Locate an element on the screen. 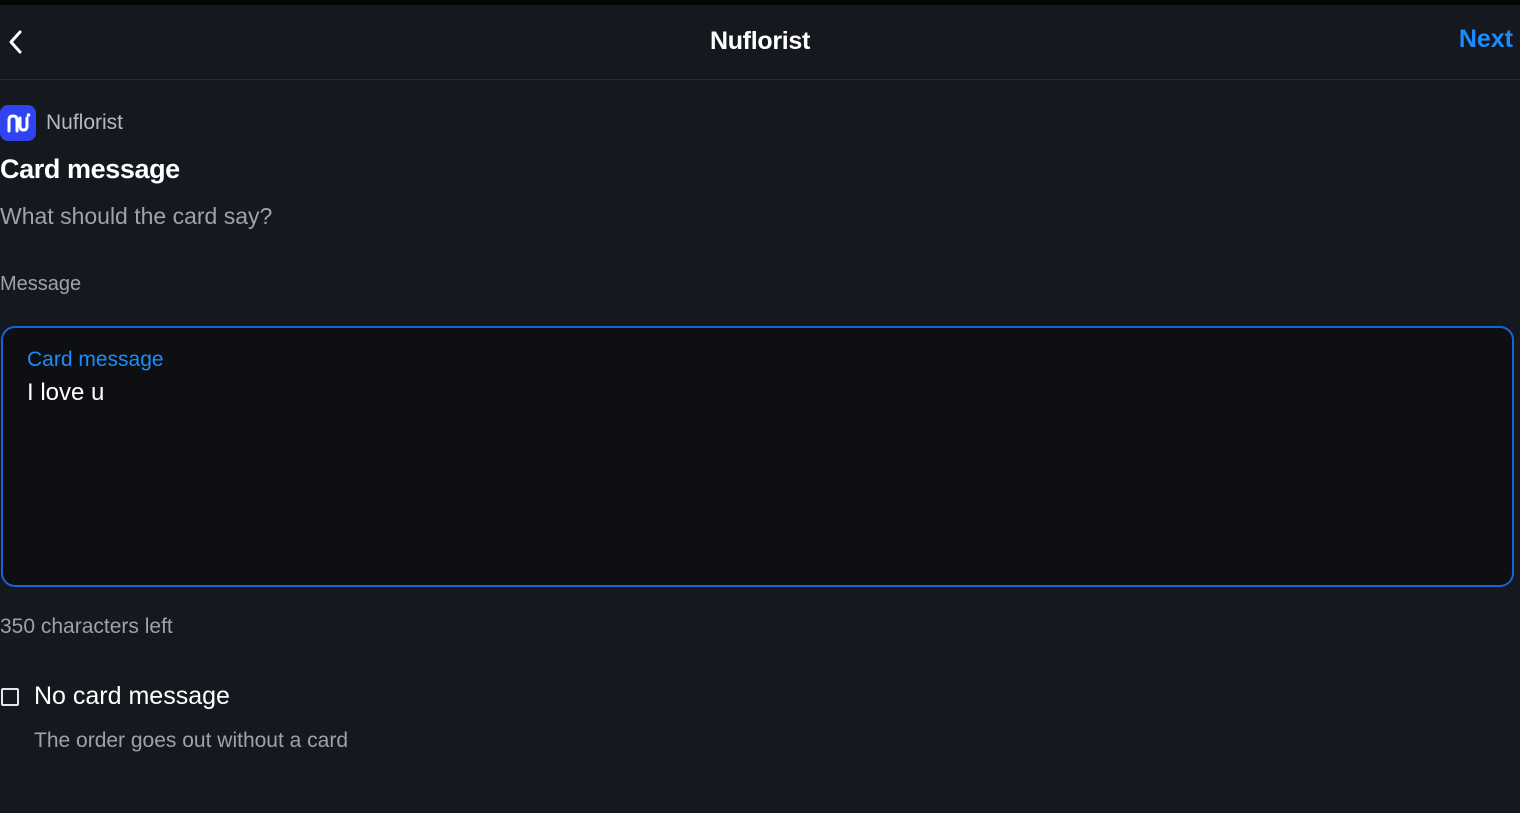 The image size is (1520, 813). nuflorist-logo-icon is located at coordinates (18, 123).